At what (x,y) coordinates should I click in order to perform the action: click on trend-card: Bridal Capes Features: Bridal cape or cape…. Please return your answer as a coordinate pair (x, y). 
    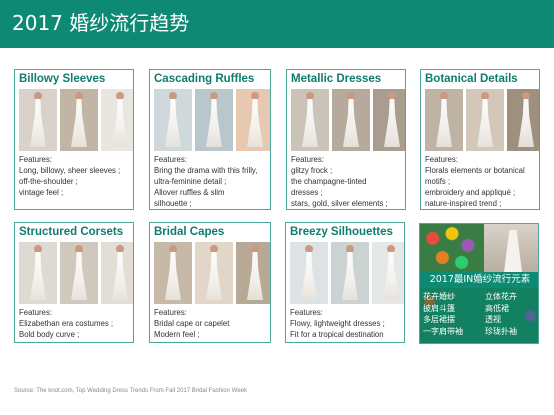
    Looking at the image, I should click on (210, 282).